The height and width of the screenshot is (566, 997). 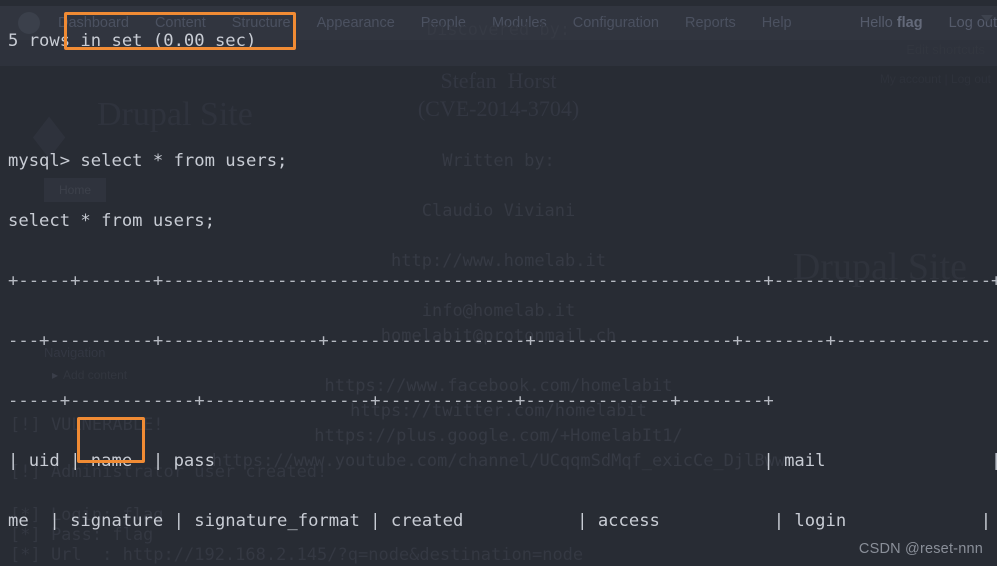 What do you see at coordinates (909, 23) in the screenshot?
I see `toolbar-greeting-user: flag` at bounding box center [909, 23].